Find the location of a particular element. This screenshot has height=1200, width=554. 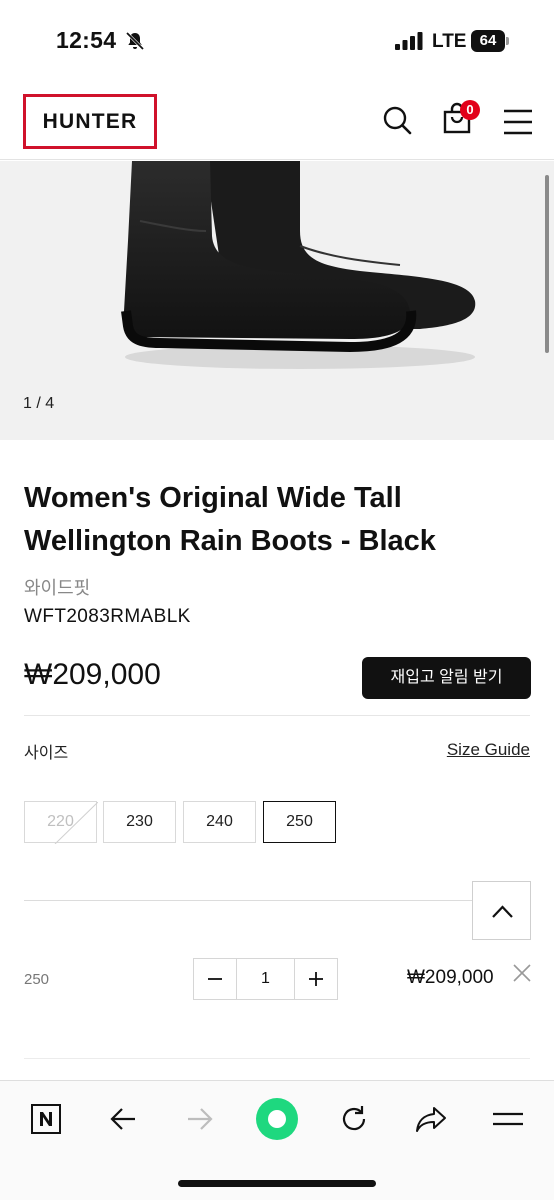

size-guide-link: Size Guide is located at coordinates (488, 750).